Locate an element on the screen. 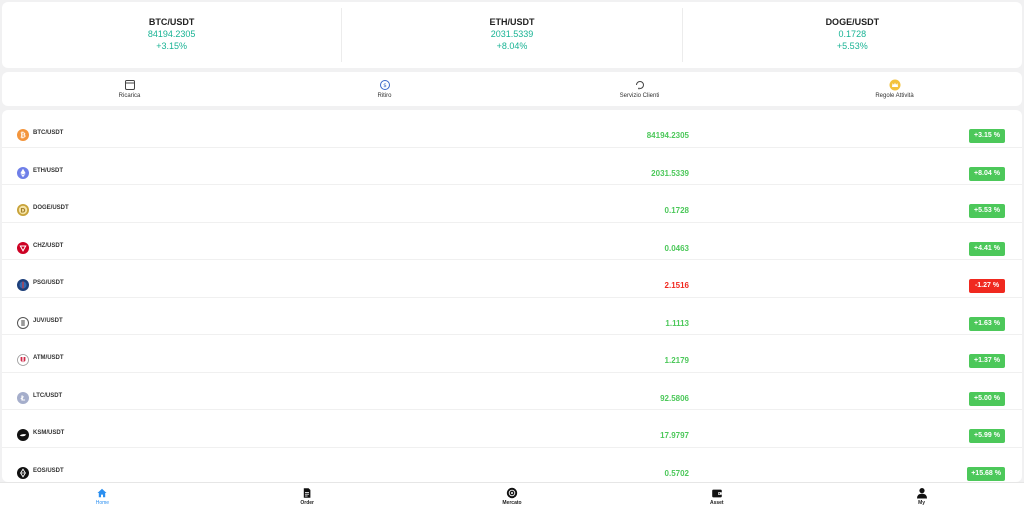  action-ricarica: Ricarica is located at coordinates (129, 89).